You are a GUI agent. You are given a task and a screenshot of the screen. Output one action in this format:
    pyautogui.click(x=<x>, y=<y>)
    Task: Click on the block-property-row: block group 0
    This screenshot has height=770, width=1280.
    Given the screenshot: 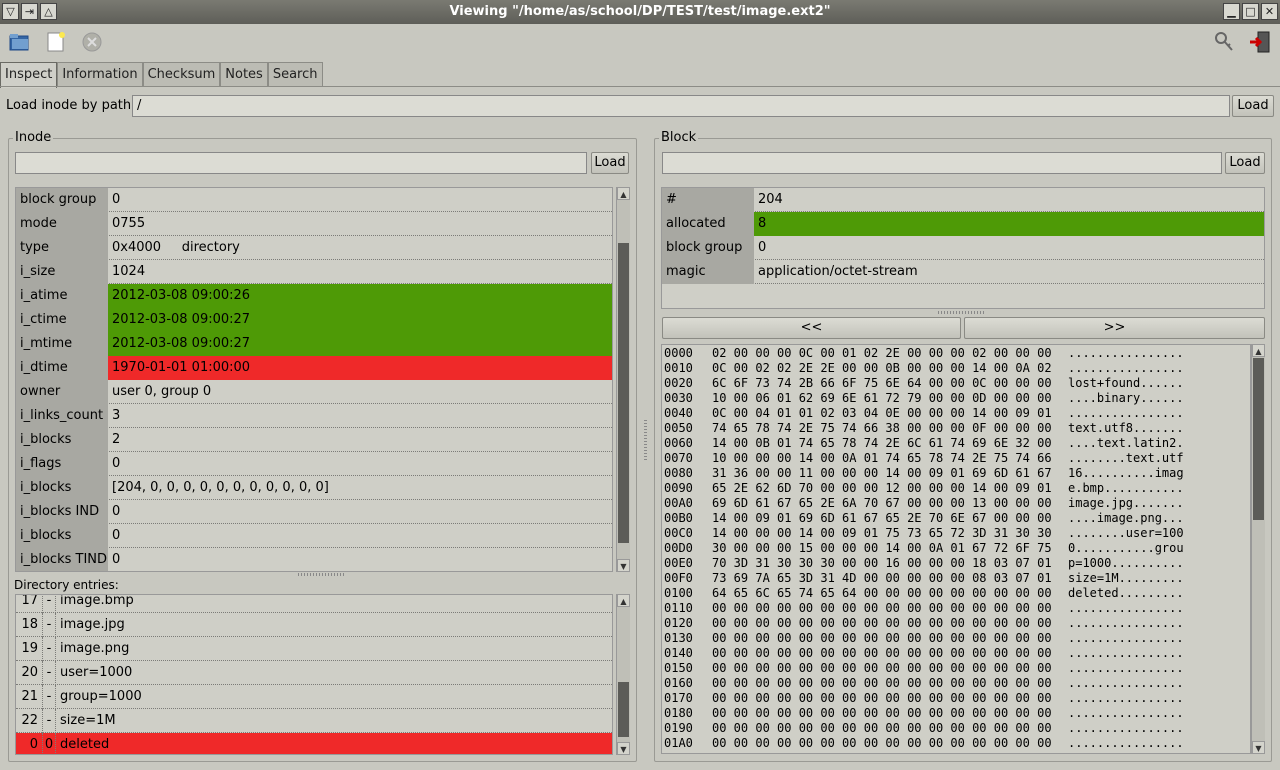 What is the action you would take?
    pyautogui.click(x=963, y=248)
    